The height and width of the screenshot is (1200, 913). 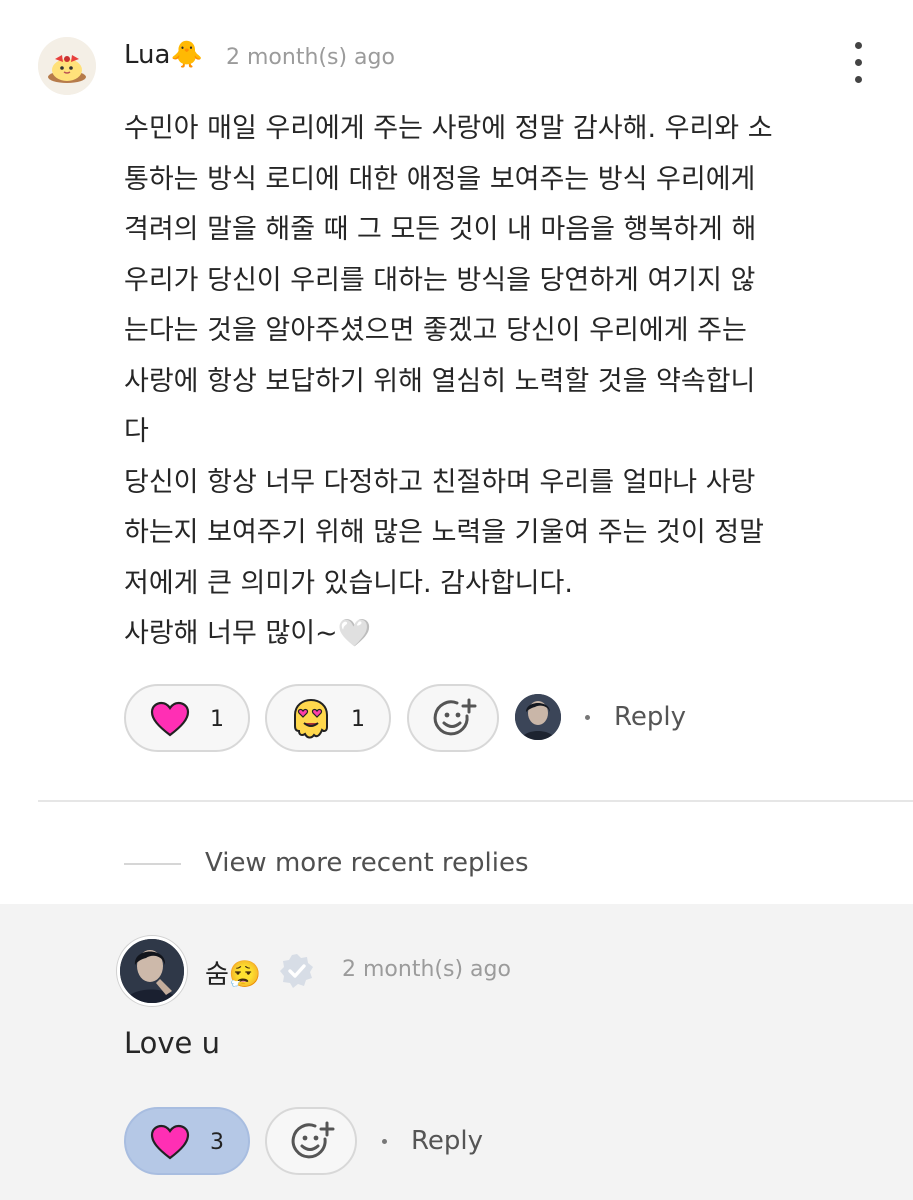 I want to click on reply-username: 숨😮‍💨, so click(x=233, y=972).